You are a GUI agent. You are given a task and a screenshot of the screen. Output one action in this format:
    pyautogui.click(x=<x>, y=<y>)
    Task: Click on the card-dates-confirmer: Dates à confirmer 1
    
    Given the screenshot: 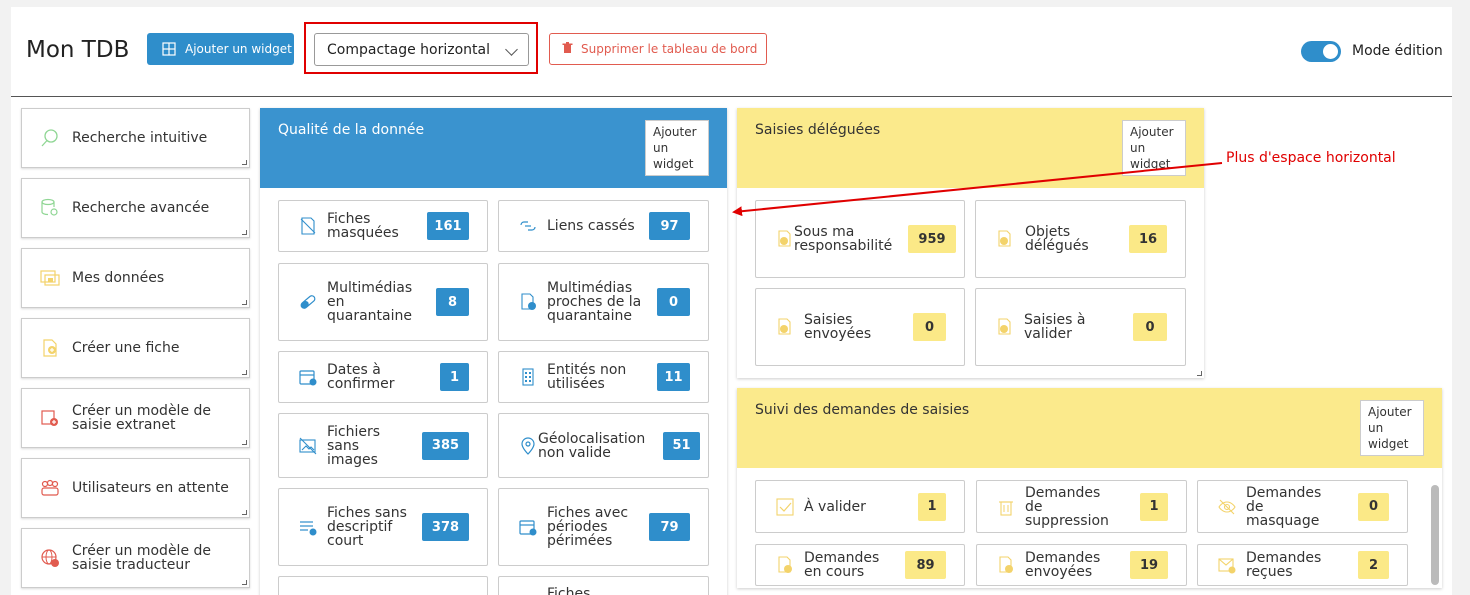 What is the action you would take?
    pyautogui.click(x=383, y=377)
    